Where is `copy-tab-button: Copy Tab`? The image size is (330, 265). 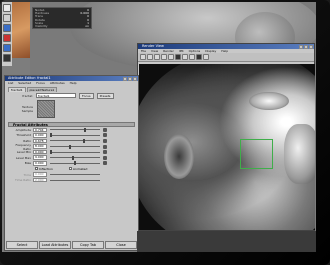 copy-tab-button: Copy Tab is located at coordinates (88, 245).